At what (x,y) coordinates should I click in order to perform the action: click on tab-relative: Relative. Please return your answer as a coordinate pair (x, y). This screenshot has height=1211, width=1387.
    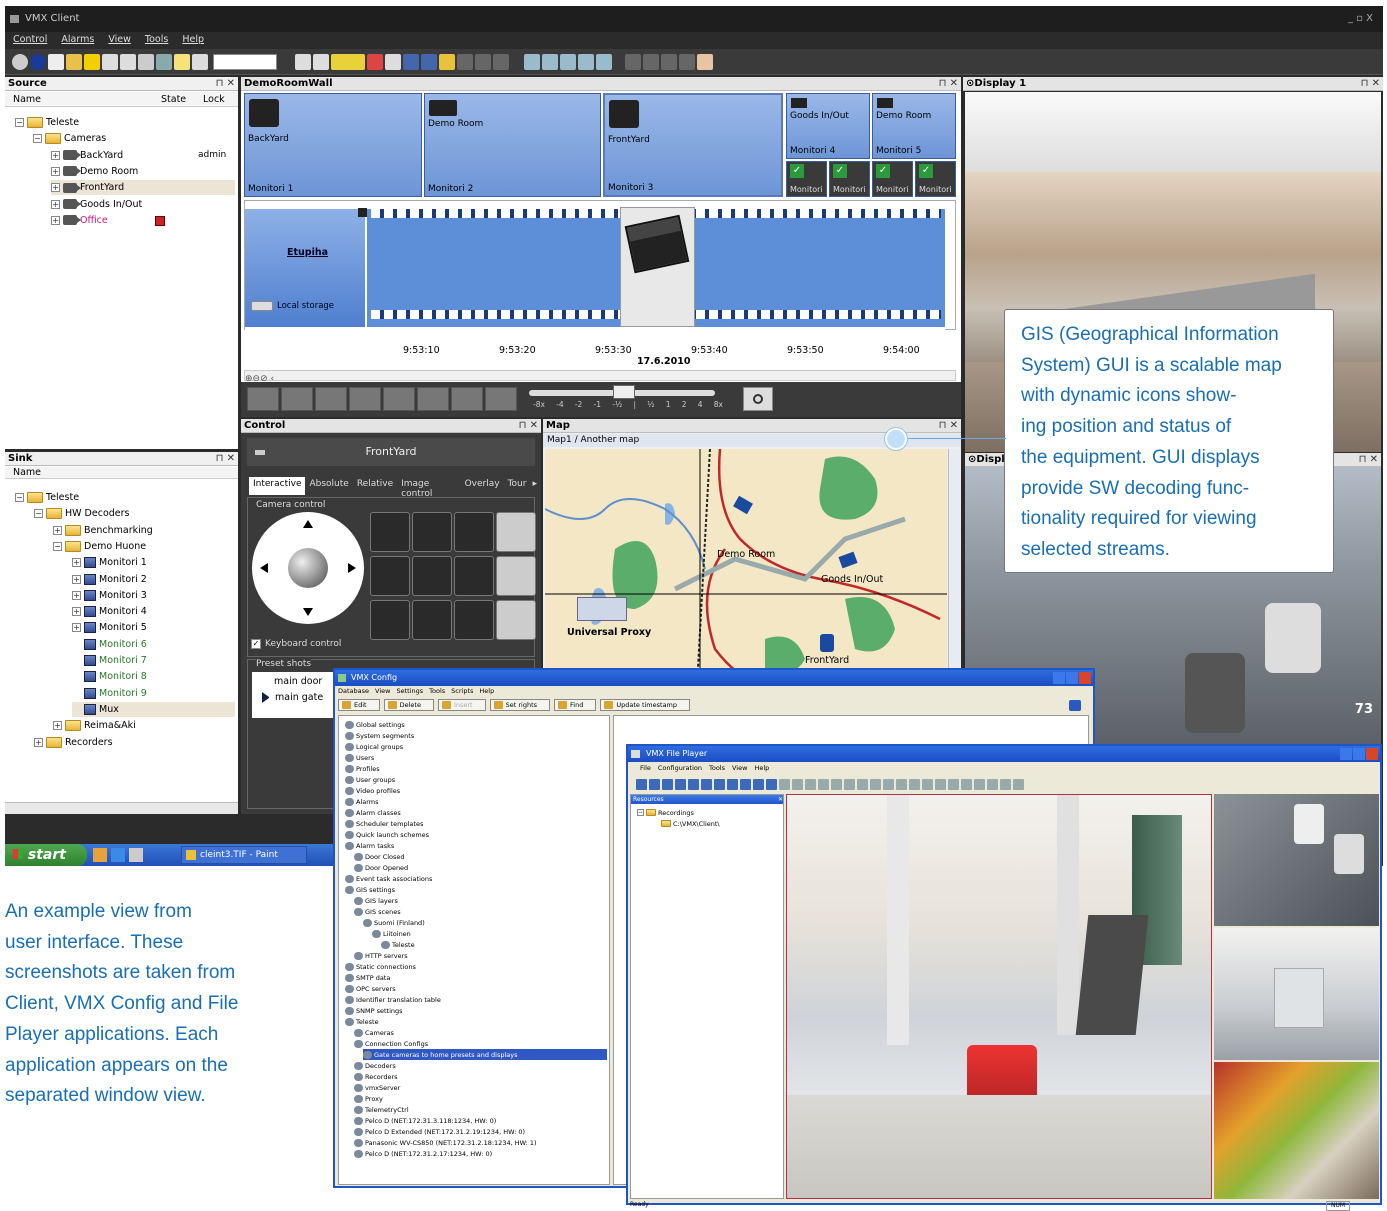
    Looking at the image, I should click on (375, 486).